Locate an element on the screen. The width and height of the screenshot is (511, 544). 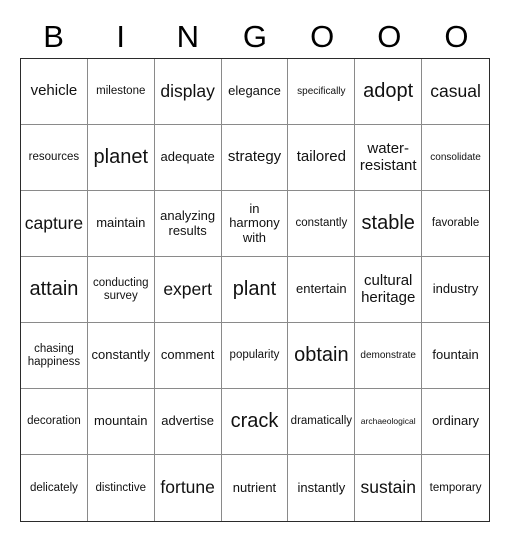
bingo-cell: stable is located at coordinates (389, 224).